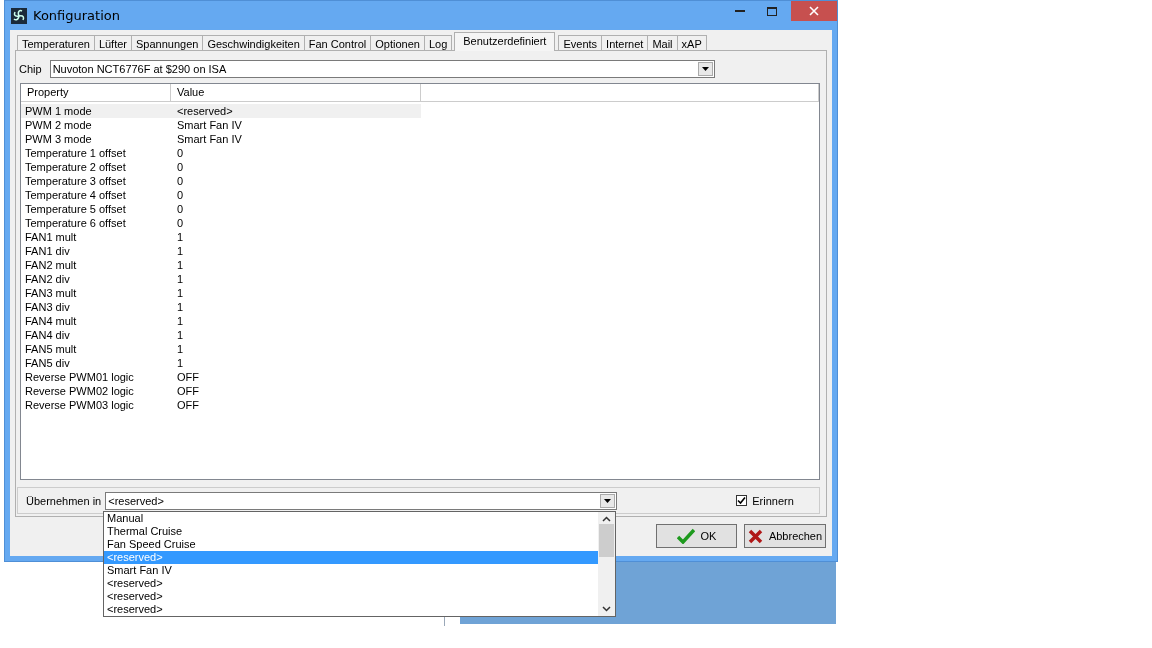 This screenshot has height=648, width=1152. What do you see at coordinates (691, 43) in the screenshot?
I see `tab: xAP` at bounding box center [691, 43].